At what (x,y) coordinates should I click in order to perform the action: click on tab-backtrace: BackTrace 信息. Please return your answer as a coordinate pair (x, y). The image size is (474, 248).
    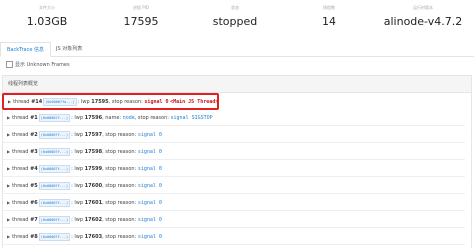
    Looking at the image, I should click on (25, 49).